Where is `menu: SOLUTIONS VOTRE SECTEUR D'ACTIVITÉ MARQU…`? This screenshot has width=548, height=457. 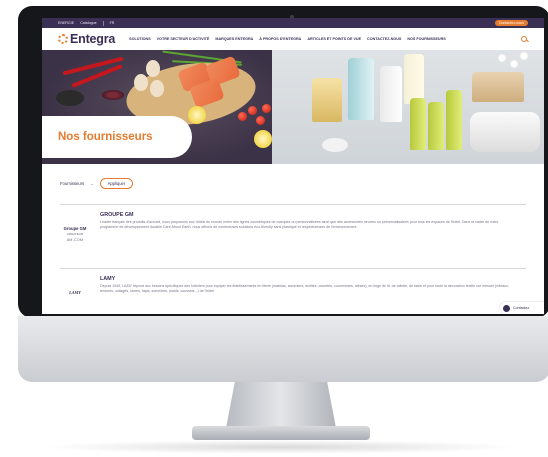
menu: SOLUTIONS VOTRE SECTEUR D'ACTIVITÉ MARQU… is located at coordinates (325, 39).